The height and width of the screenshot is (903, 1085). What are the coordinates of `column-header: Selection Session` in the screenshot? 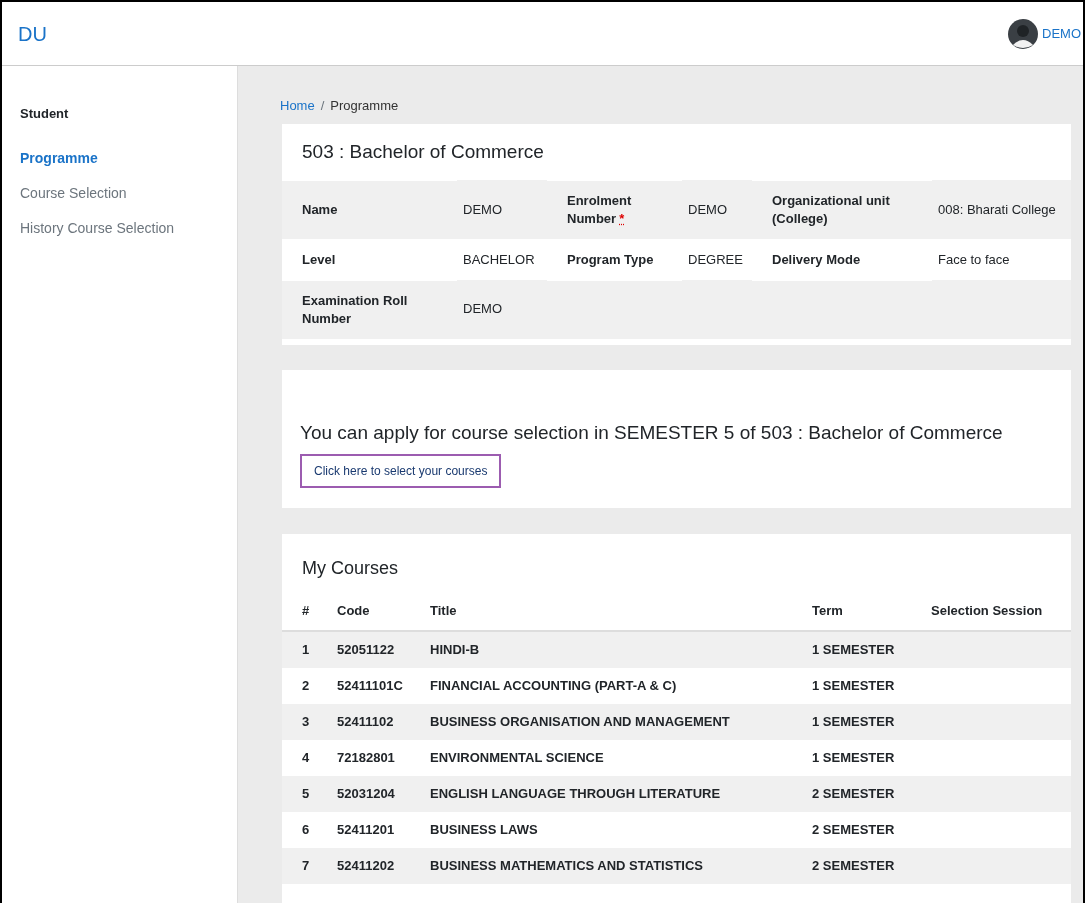 It's located at (1001, 611).